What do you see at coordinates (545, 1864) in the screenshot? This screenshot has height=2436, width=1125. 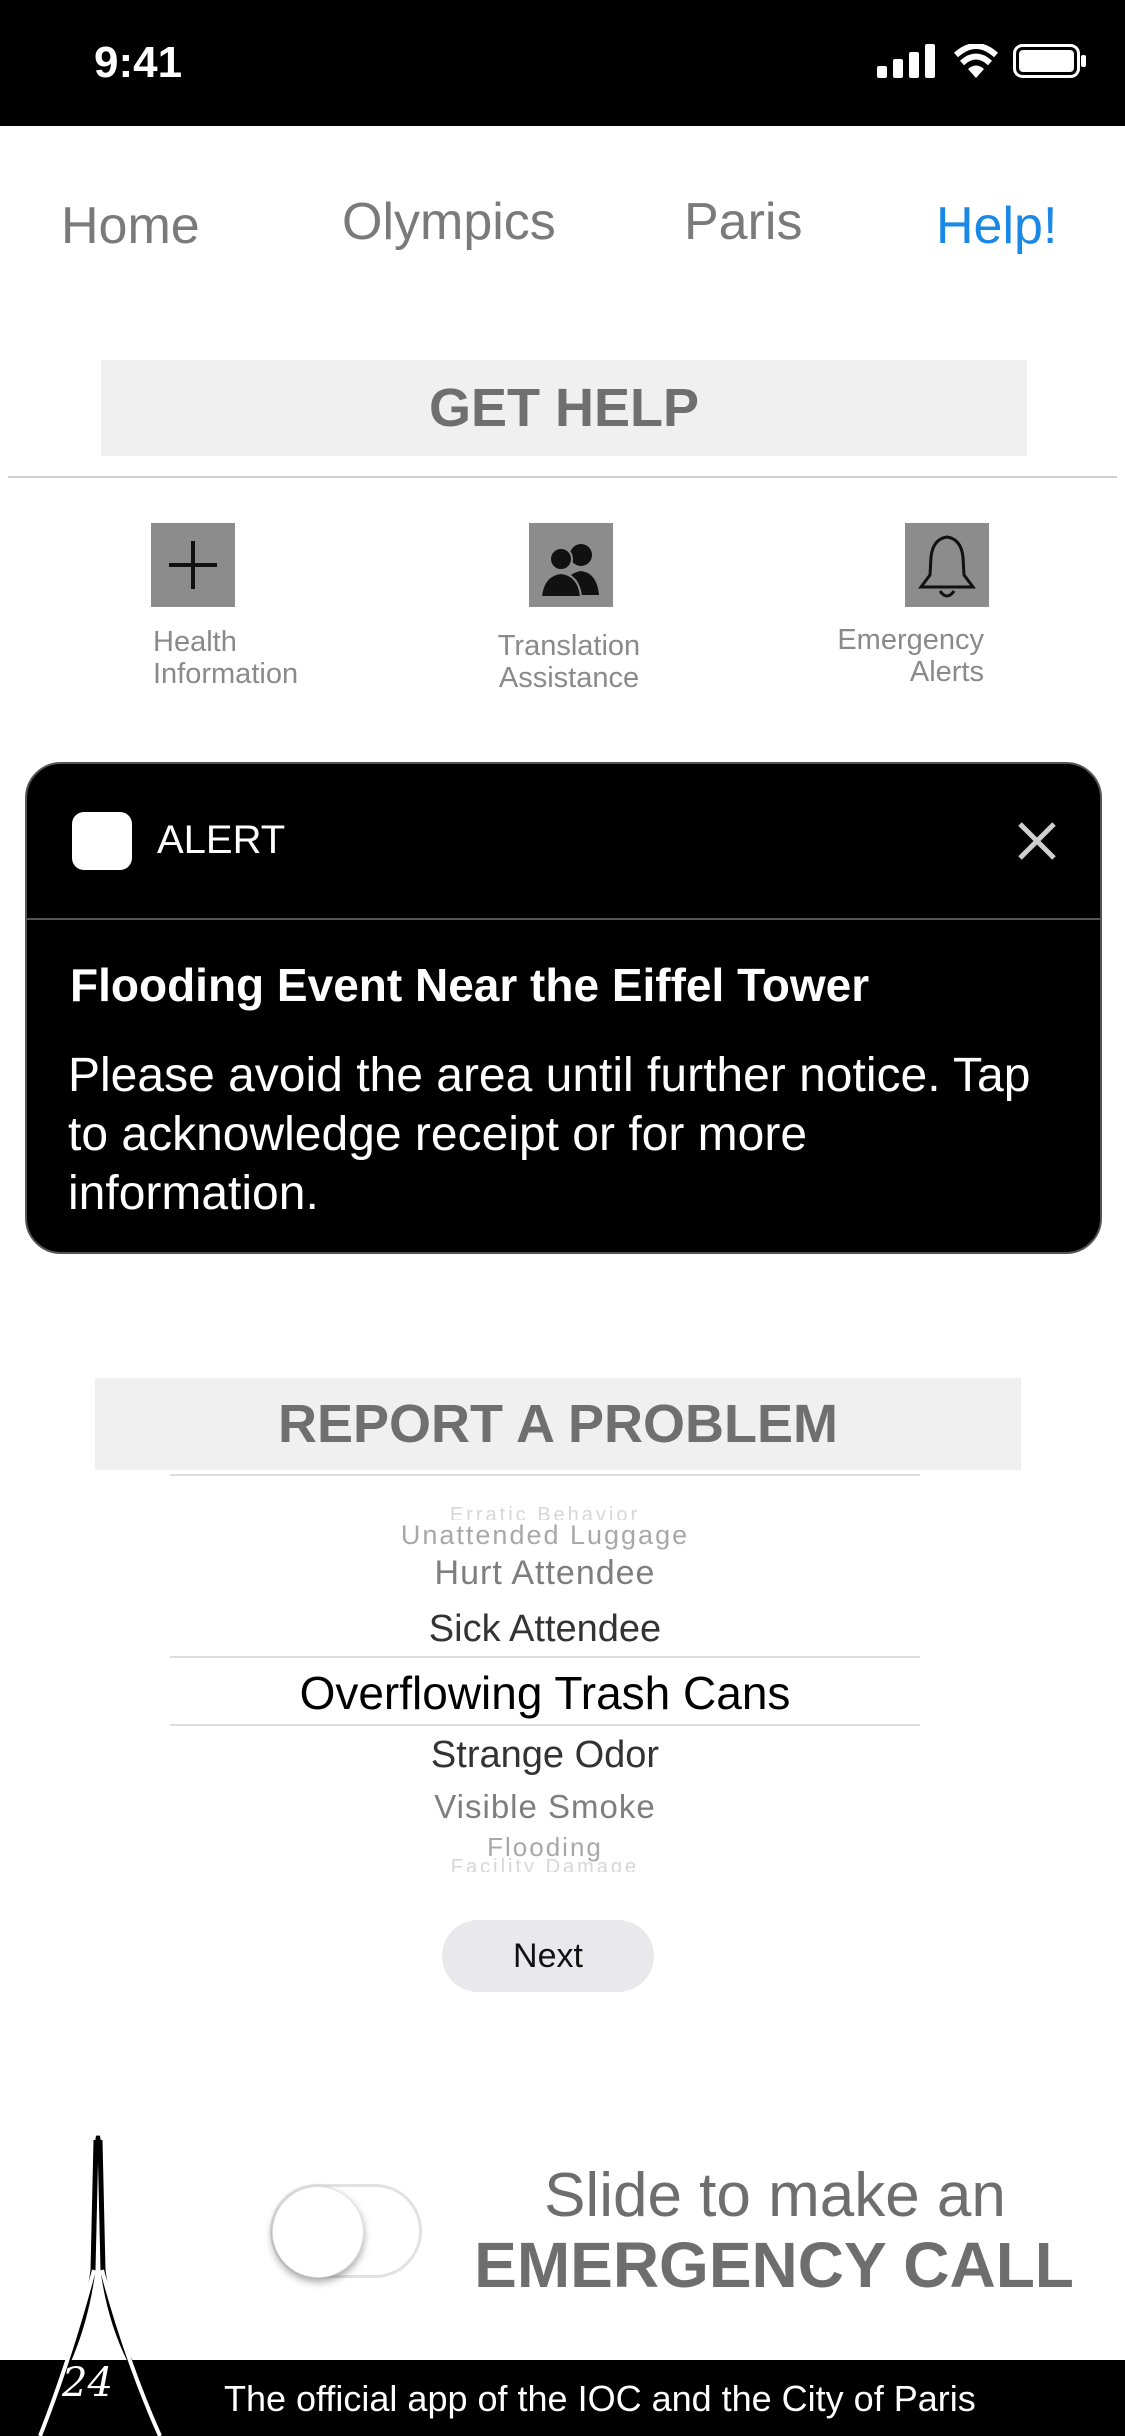 I see `picker-option: Facility Damage` at bounding box center [545, 1864].